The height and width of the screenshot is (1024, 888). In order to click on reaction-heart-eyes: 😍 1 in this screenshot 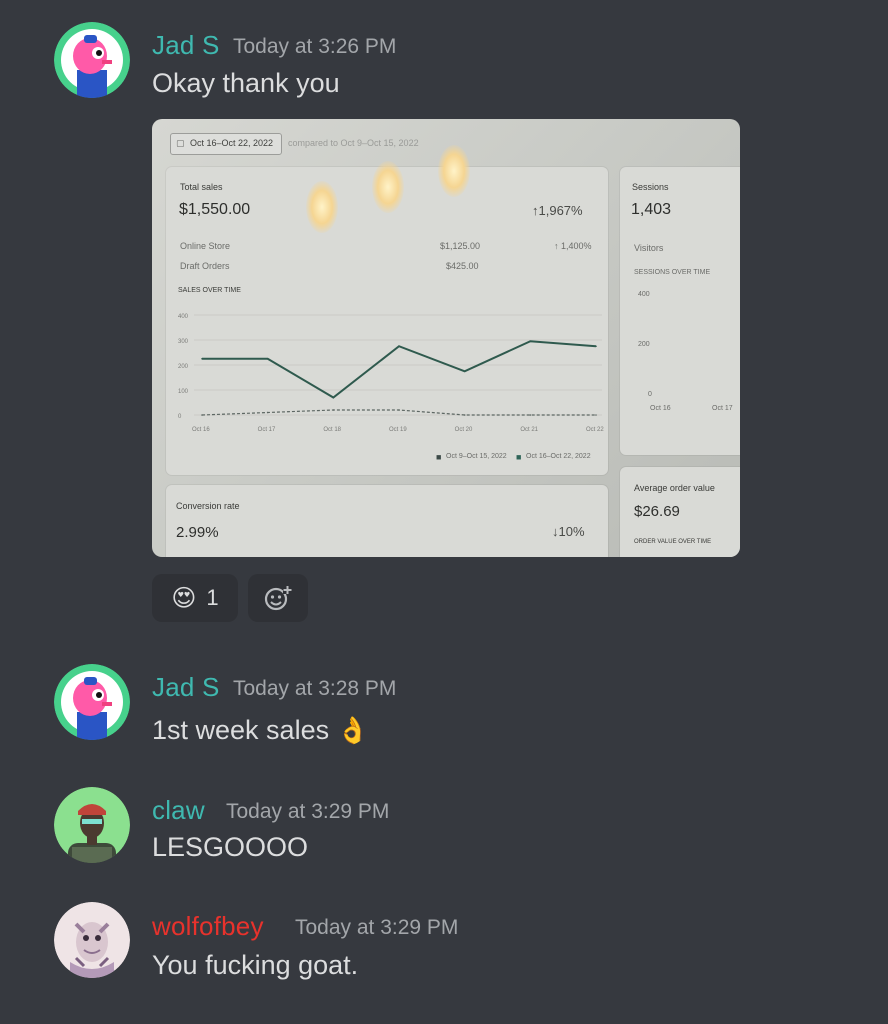, I will do `click(195, 598)`.